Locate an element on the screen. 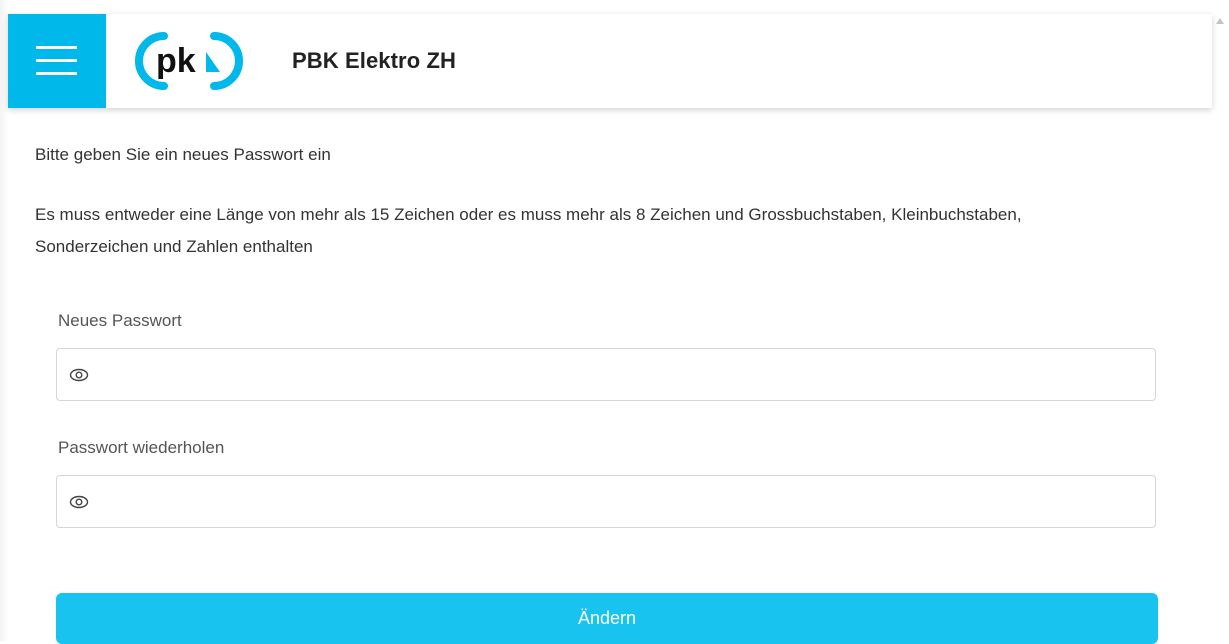 This screenshot has height=644, width=1229. menu-icon-line-top is located at coordinates (56, 47).